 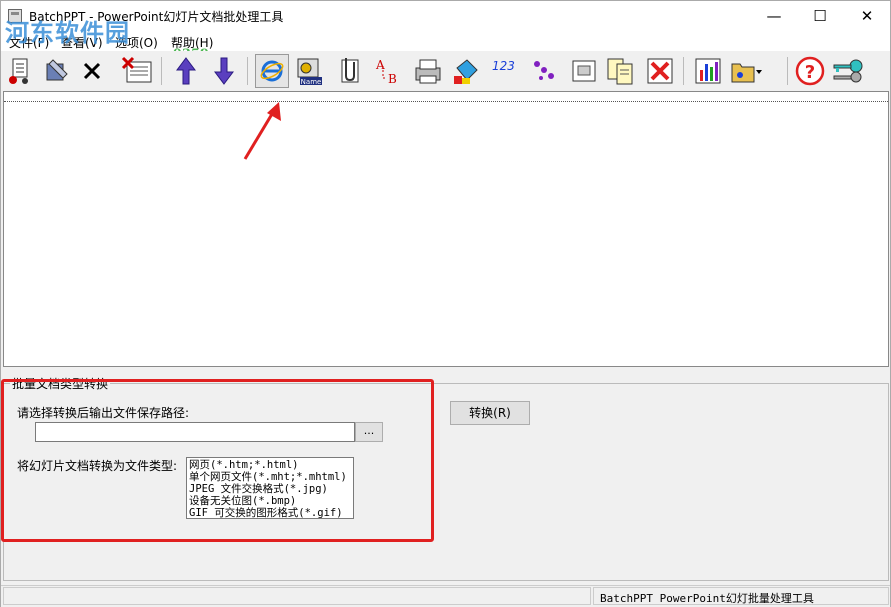 I want to click on print-icon, so click(x=428, y=71).